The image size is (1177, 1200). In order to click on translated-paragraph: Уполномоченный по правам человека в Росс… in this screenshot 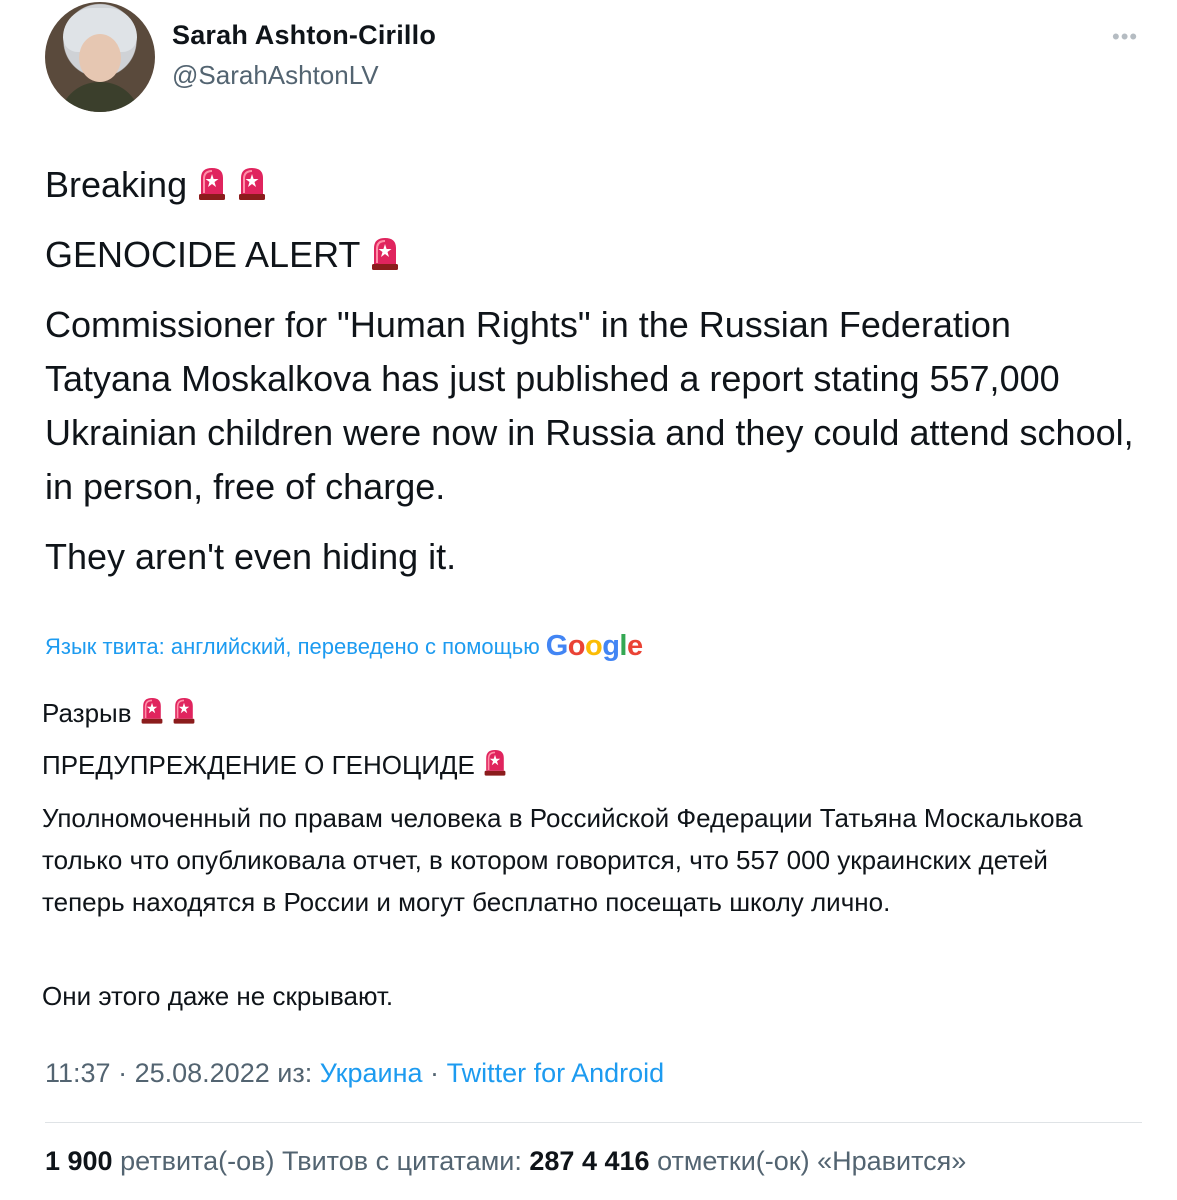, I will do `click(562, 860)`.